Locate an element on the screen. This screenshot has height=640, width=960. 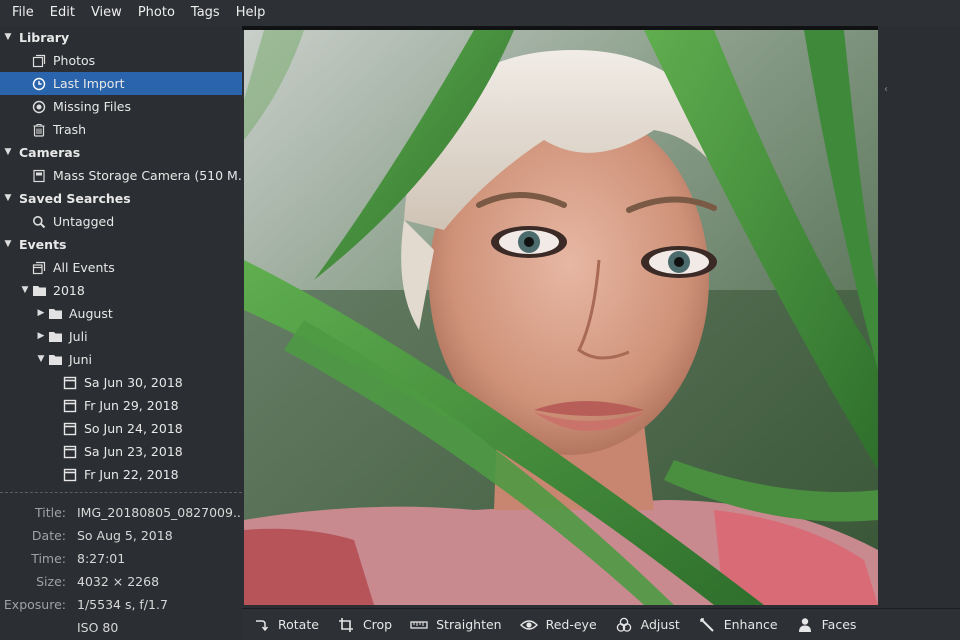
rotate-button: Rotate is located at coordinates (285, 625).